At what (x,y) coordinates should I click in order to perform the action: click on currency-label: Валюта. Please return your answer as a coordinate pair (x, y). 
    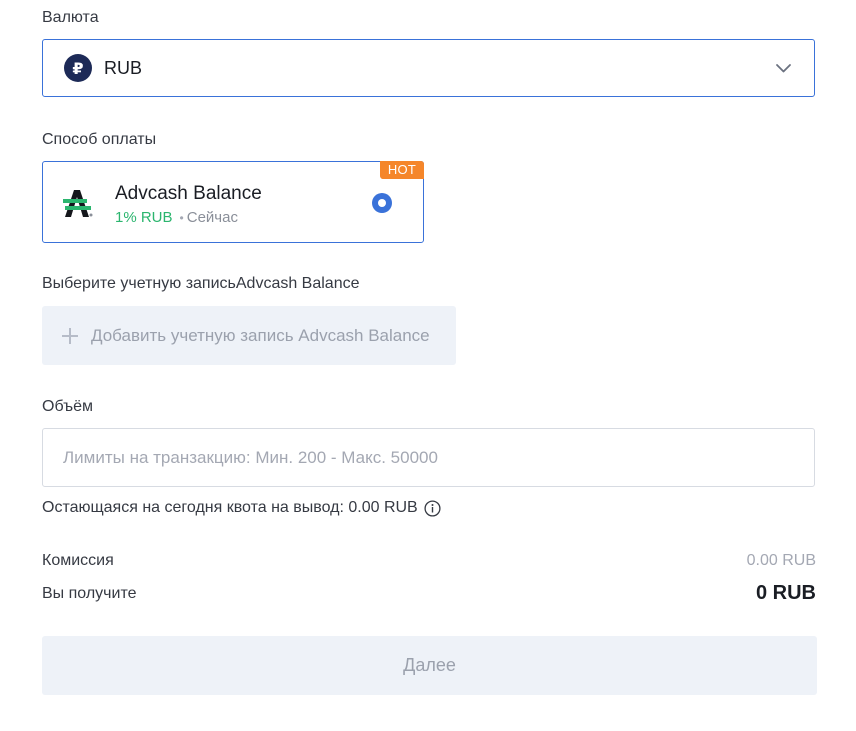
    Looking at the image, I should click on (70, 17).